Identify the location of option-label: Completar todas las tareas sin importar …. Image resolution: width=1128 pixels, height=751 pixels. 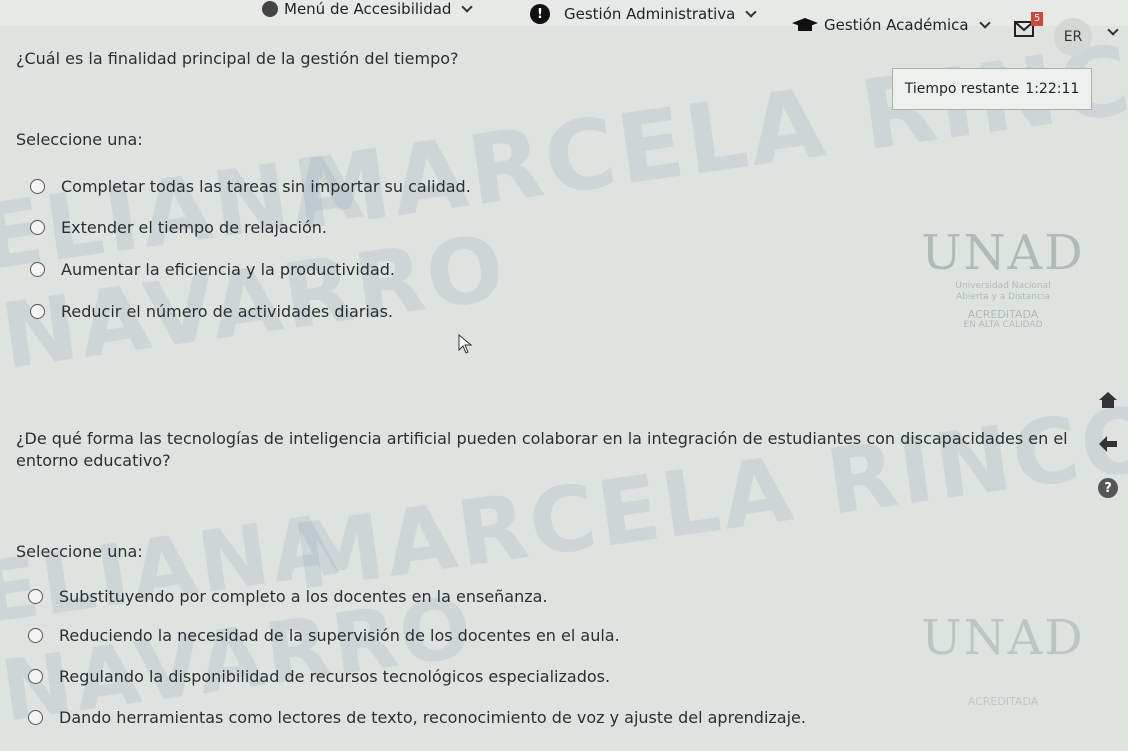
(266, 186).